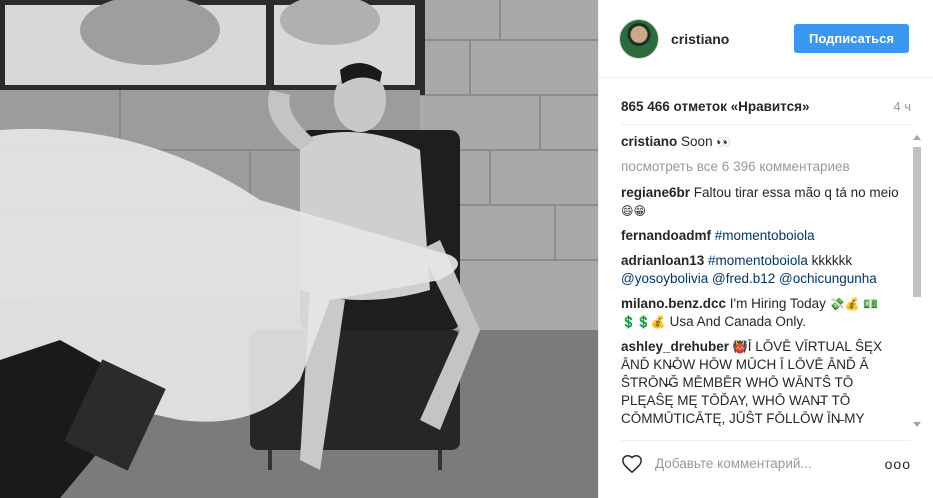 The height and width of the screenshot is (498, 933). What do you see at coordinates (662, 260) in the screenshot?
I see `comment-username: adrianloan13` at bounding box center [662, 260].